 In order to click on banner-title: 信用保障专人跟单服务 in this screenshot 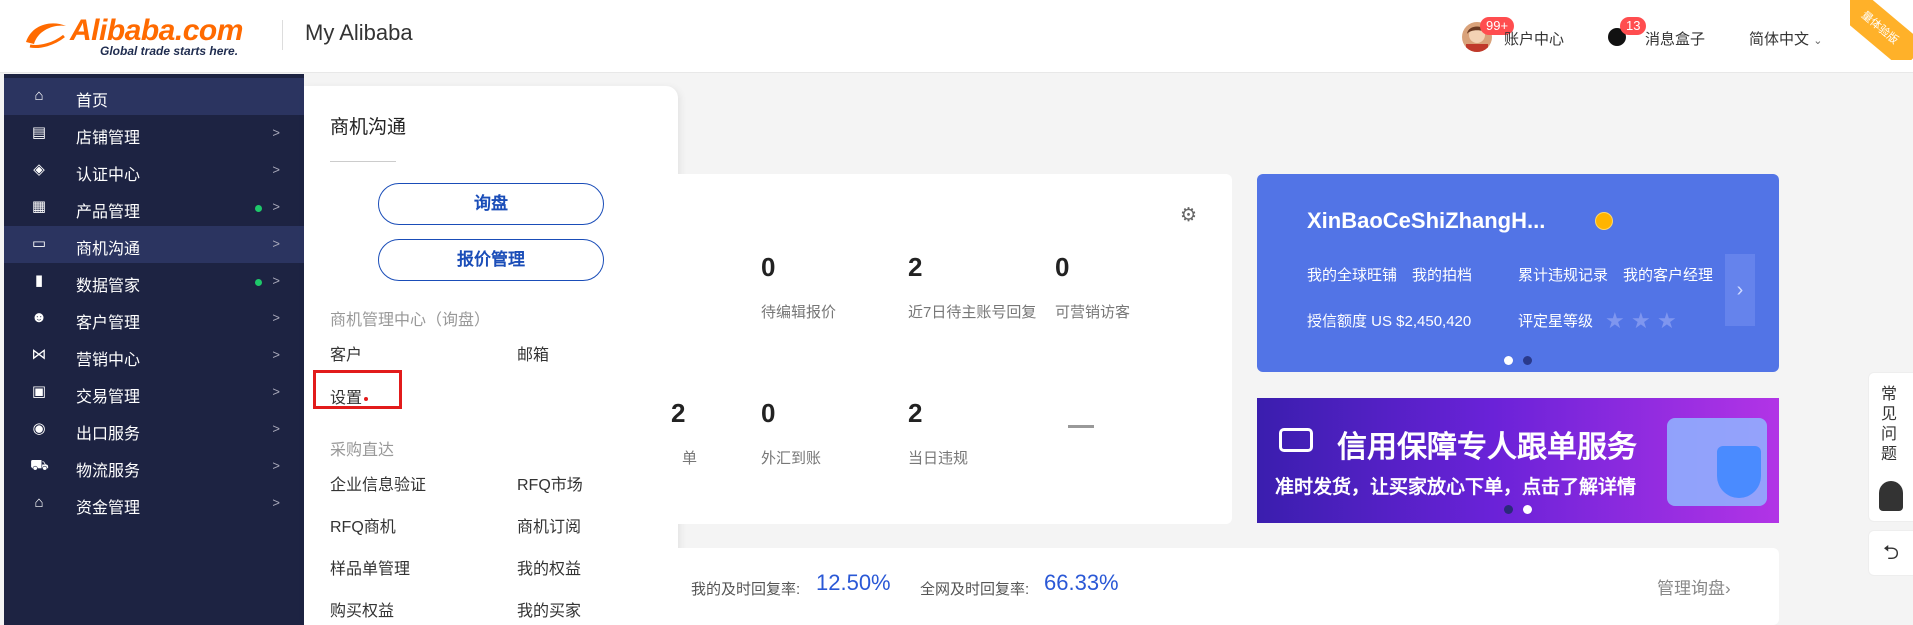, I will do `click(1487, 447)`.